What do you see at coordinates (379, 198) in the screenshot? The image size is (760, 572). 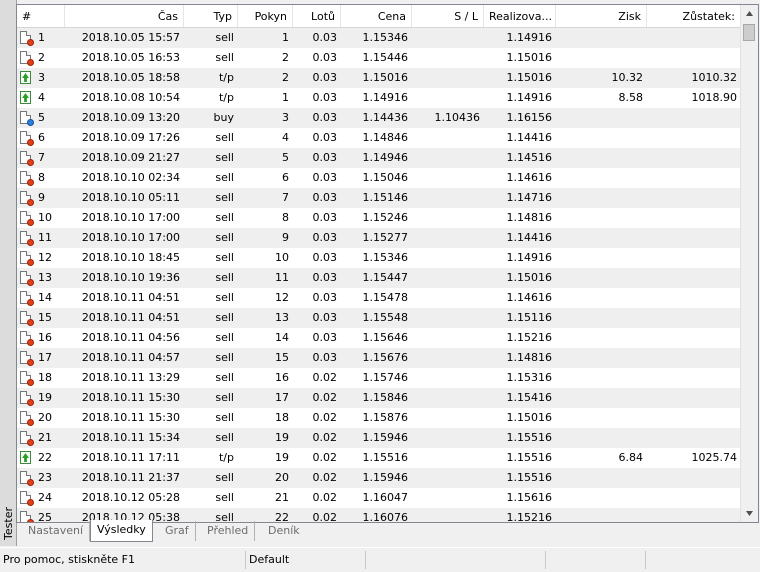 I see `table-row: 9 2018.10.10 05:11 sell 7 0.03 1.15146 1.14716` at bounding box center [379, 198].